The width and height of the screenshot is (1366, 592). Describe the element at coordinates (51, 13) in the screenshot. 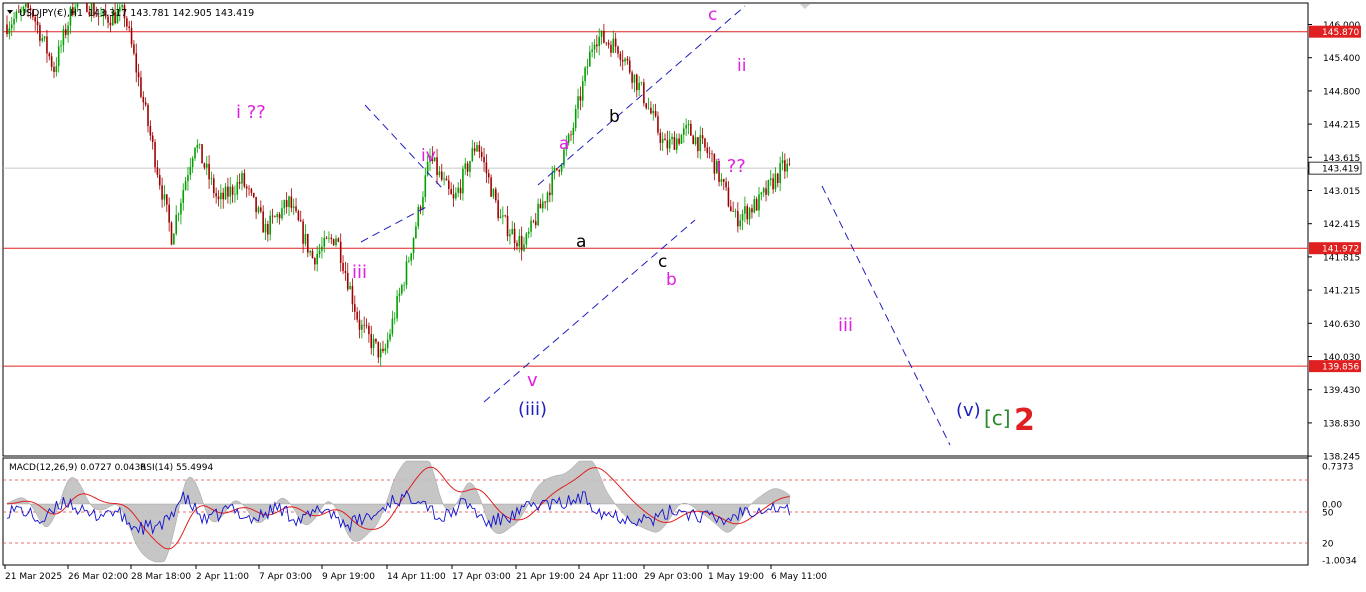

I see `symbol-label: USDJPY(€),H1` at that location.